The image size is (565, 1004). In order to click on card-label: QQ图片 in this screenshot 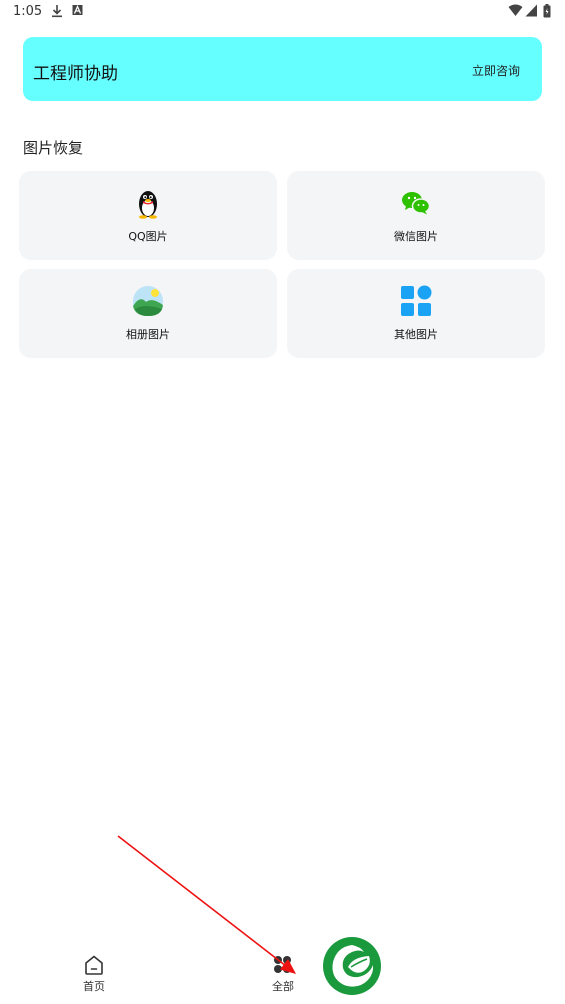, I will do `click(148, 236)`.